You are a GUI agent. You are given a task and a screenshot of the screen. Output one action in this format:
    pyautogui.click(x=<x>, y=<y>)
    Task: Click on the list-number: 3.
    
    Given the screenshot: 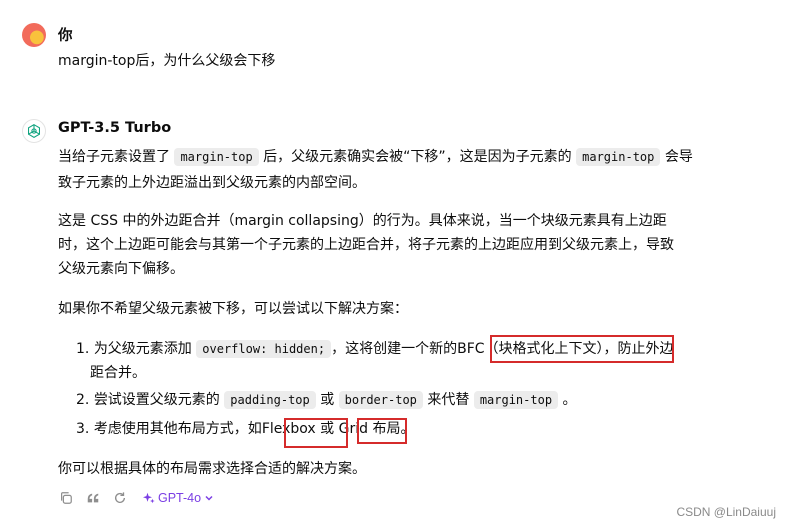 What is the action you would take?
    pyautogui.click(x=83, y=429)
    